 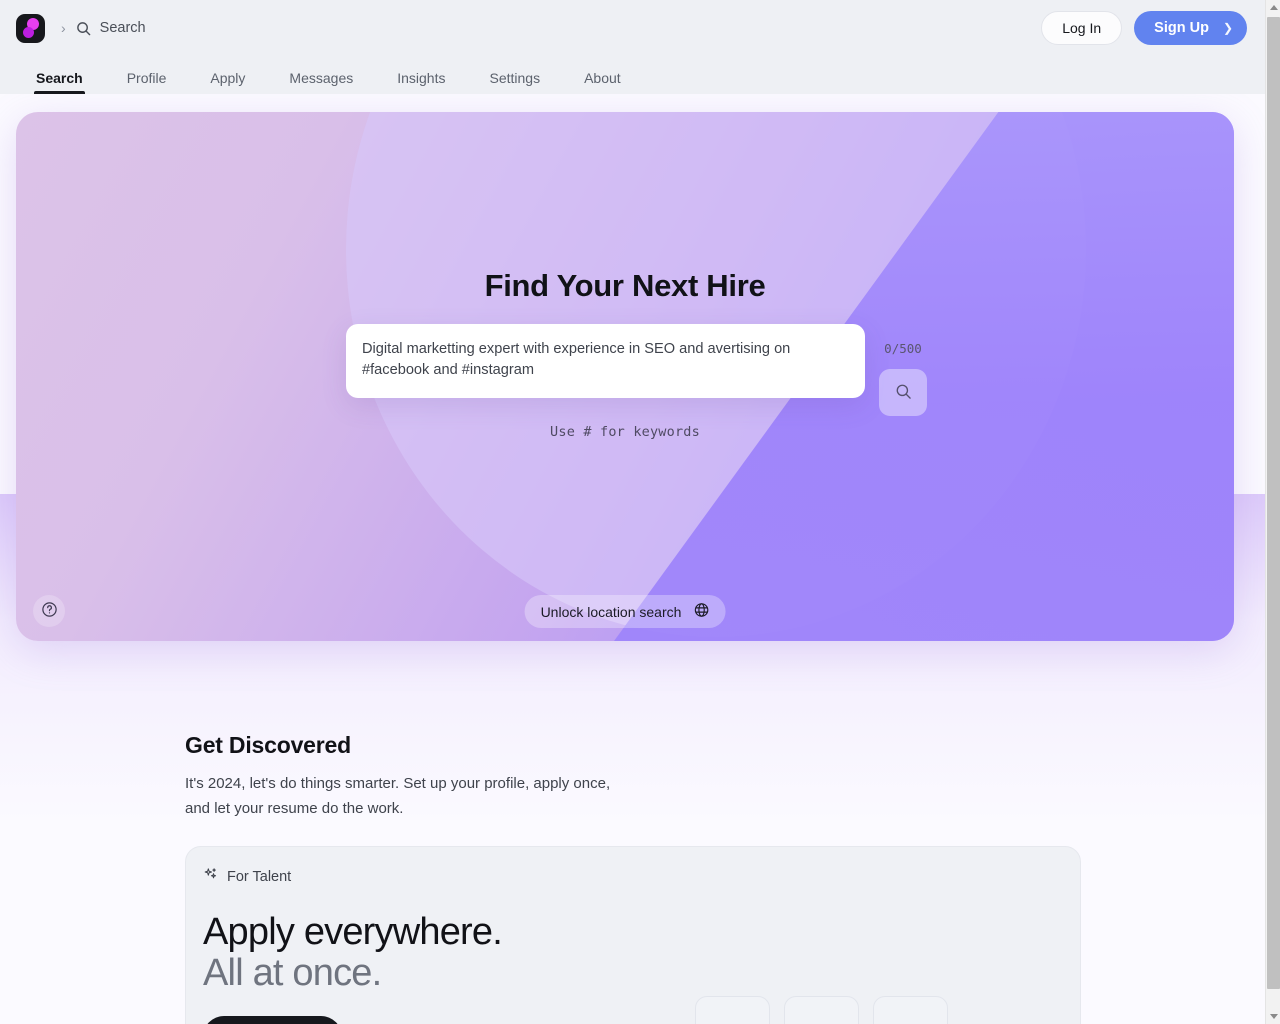 What do you see at coordinates (321, 82) in the screenshot?
I see `tab-messages: Messages` at bounding box center [321, 82].